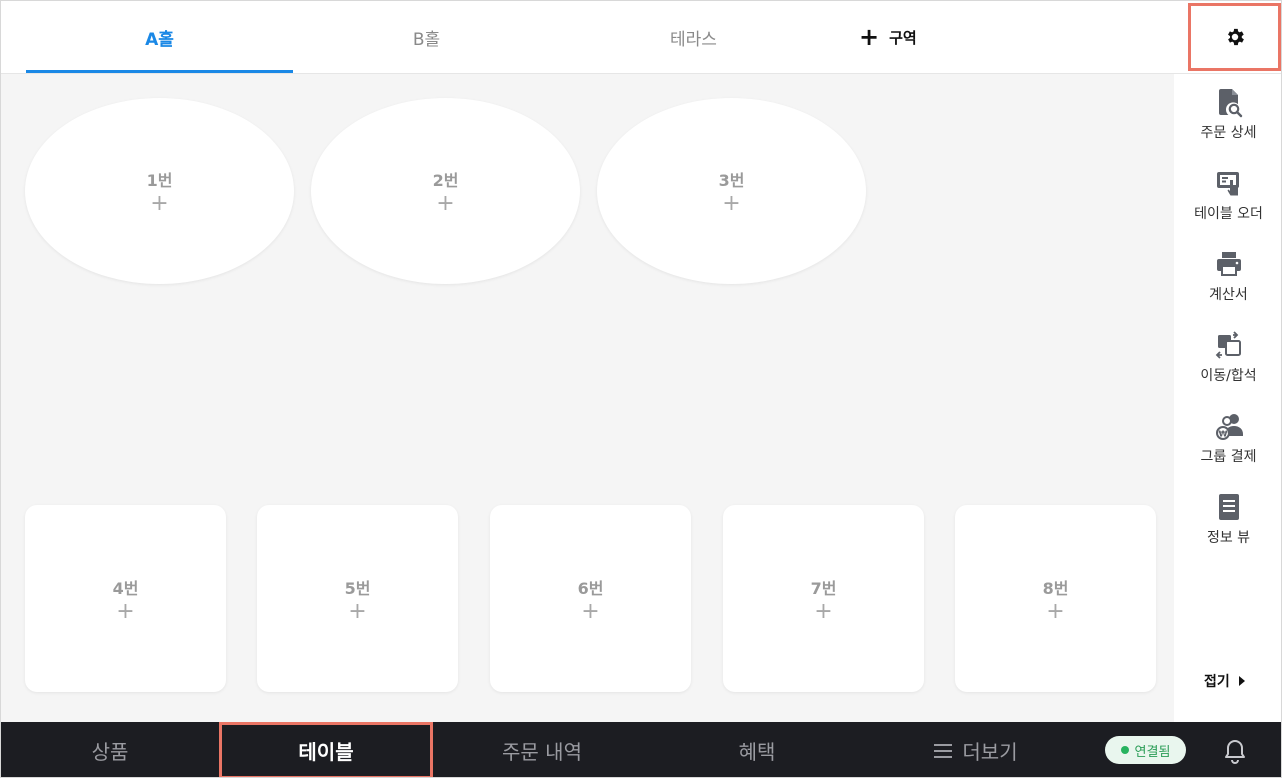 This screenshot has width=1282, height=778. What do you see at coordinates (1228, 264) in the screenshot?
I see `printer-icon` at bounding box center [1228, 264].